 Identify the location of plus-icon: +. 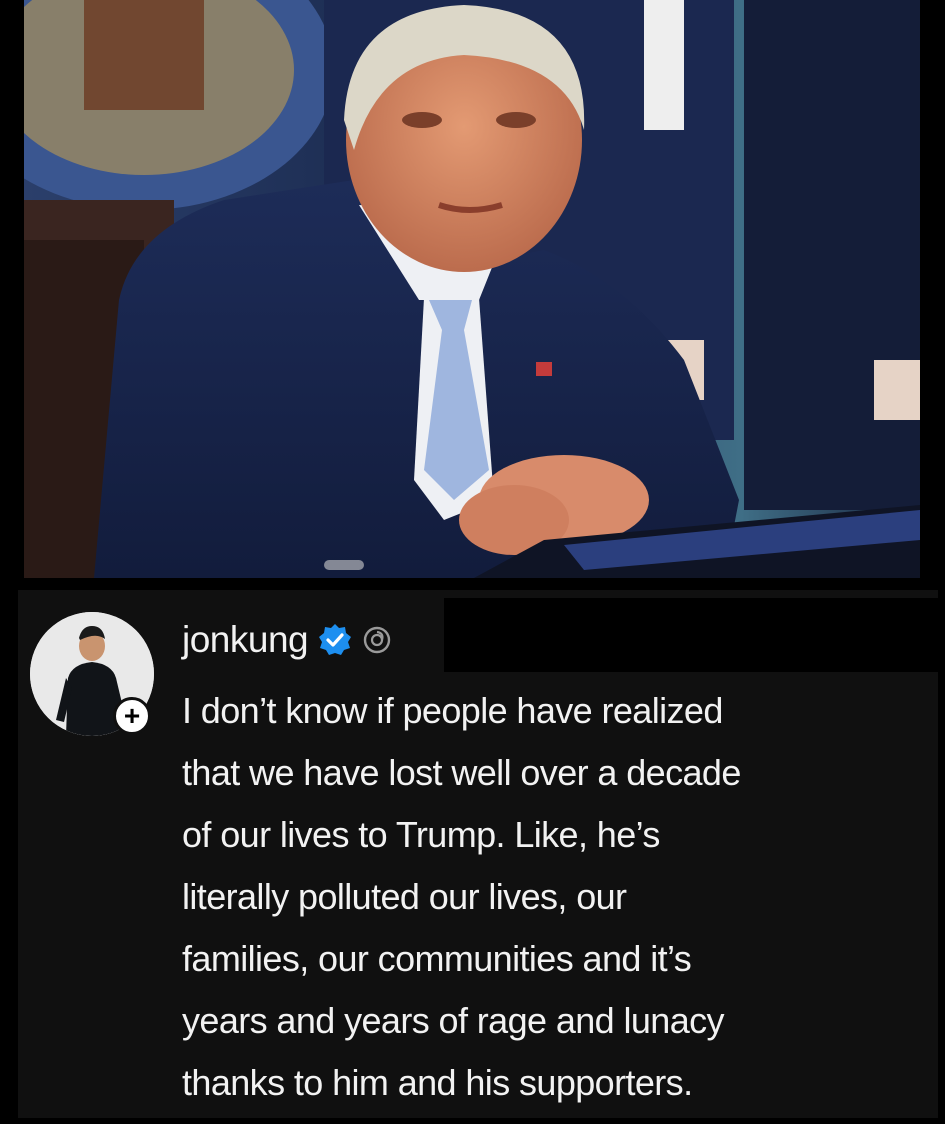
(132, 715).